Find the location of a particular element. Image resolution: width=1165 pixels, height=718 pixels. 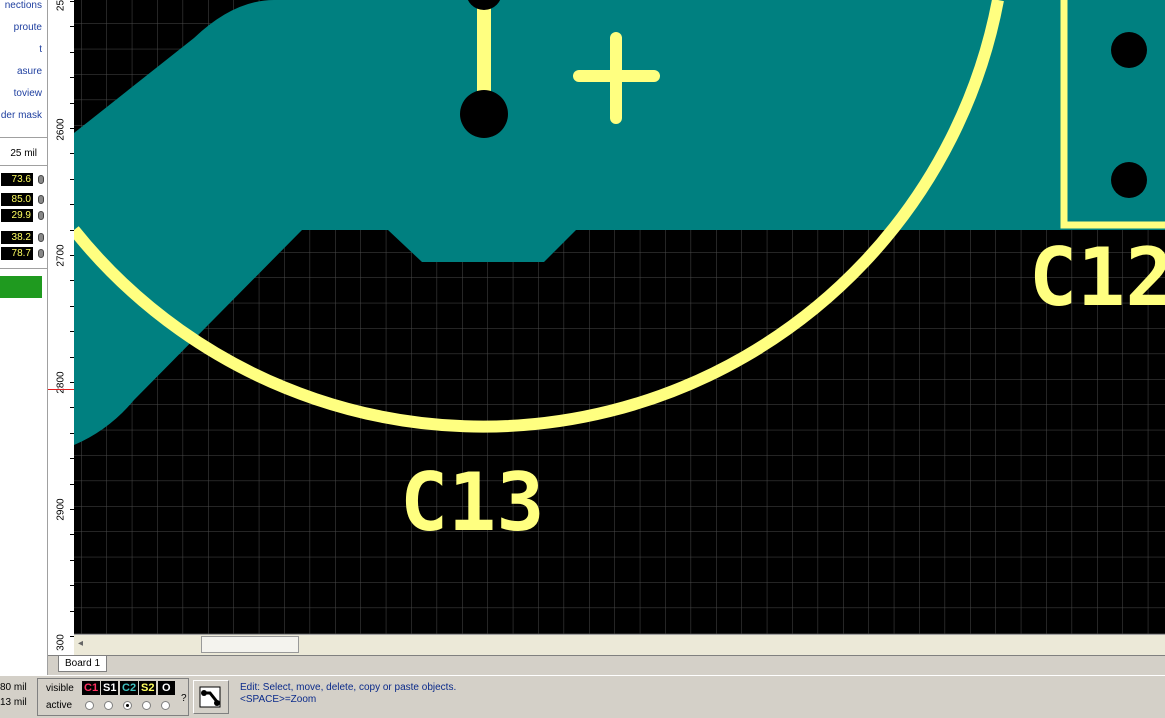

label-c13: C13 is located at coordinates (472, 502).